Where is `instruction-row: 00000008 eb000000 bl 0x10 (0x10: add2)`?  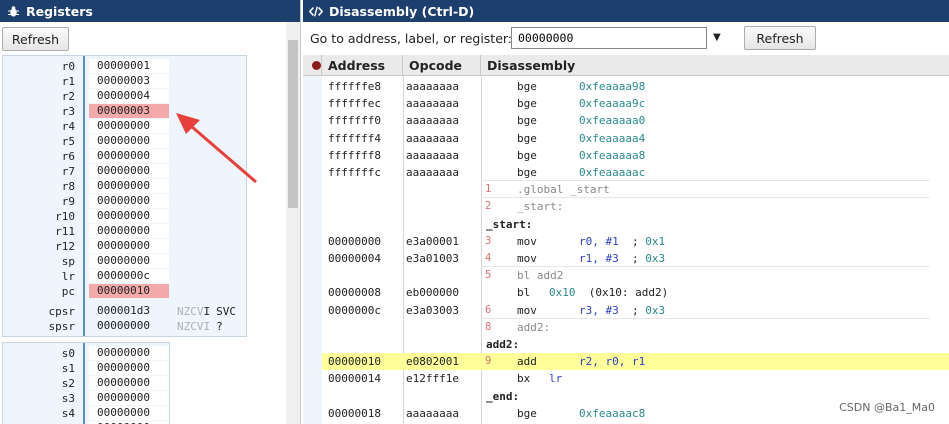
instruction-row: 00000008 eb000000 bl 0x10 (0x10: add2) is located at coordinates (635, 292).